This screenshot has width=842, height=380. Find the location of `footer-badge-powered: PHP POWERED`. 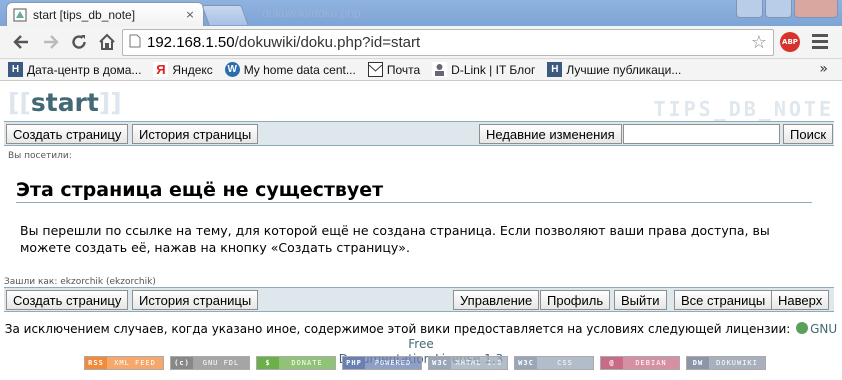

footer-badge-powered: PHP POWERED is located at coordinates (382, 363).